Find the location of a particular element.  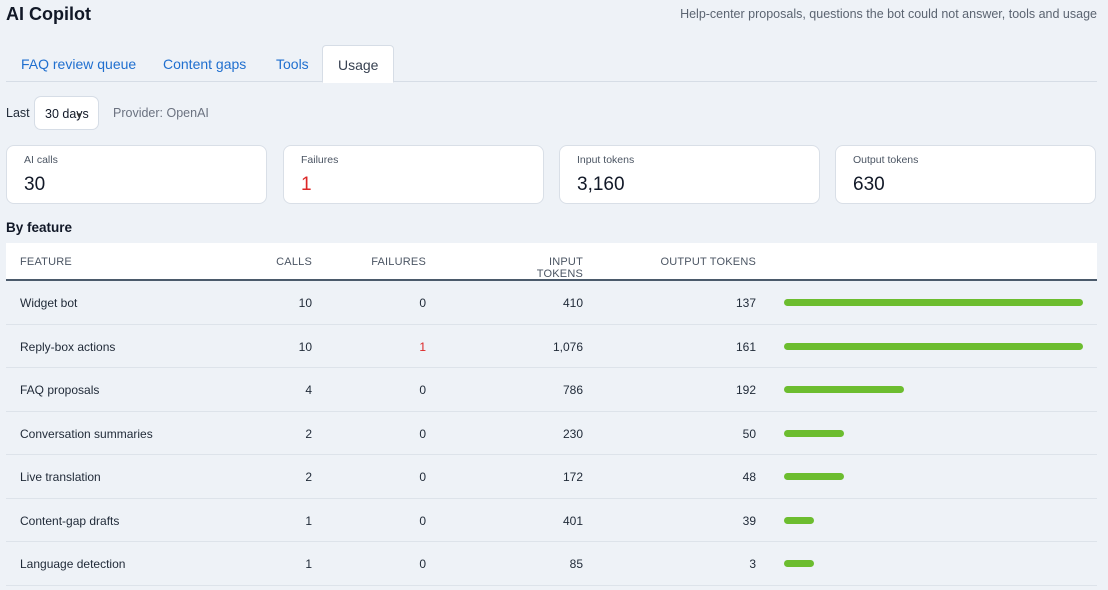

calls-value: 4 is located at coordinates (308, 390).